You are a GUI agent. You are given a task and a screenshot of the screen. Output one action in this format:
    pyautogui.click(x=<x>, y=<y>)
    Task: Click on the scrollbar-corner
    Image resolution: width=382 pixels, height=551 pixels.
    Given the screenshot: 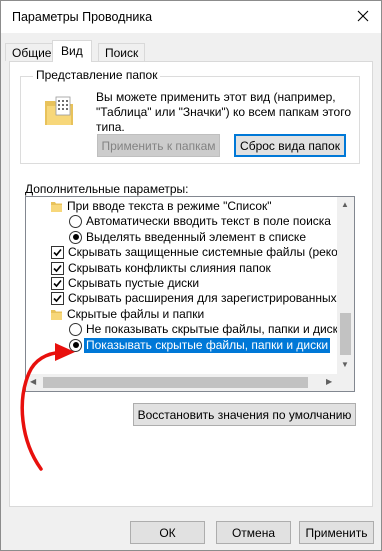 What is the action you would take?
    pyautogui.click(x=345, y=382)
    